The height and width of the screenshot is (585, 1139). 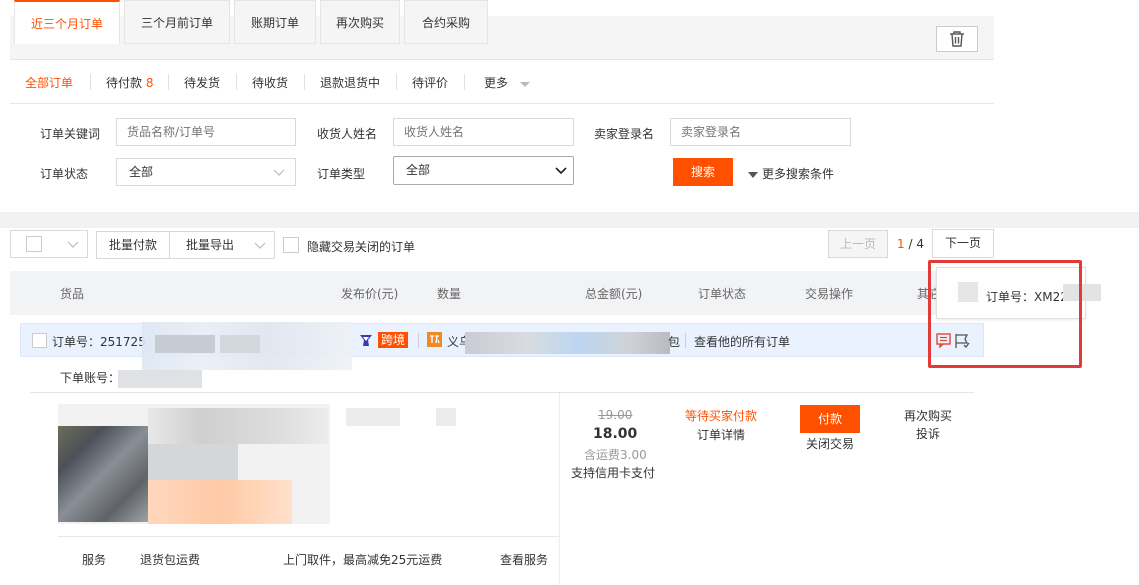 I want to click on status-select: 全部, so click(x=206, y=172).